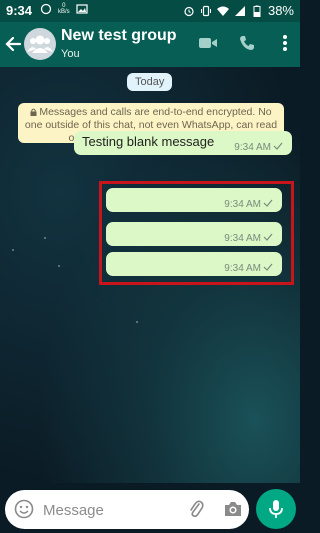 The height and width of the screenshot is (533, 320). I want to click on battery-percent: 38%, so click(280, 10).